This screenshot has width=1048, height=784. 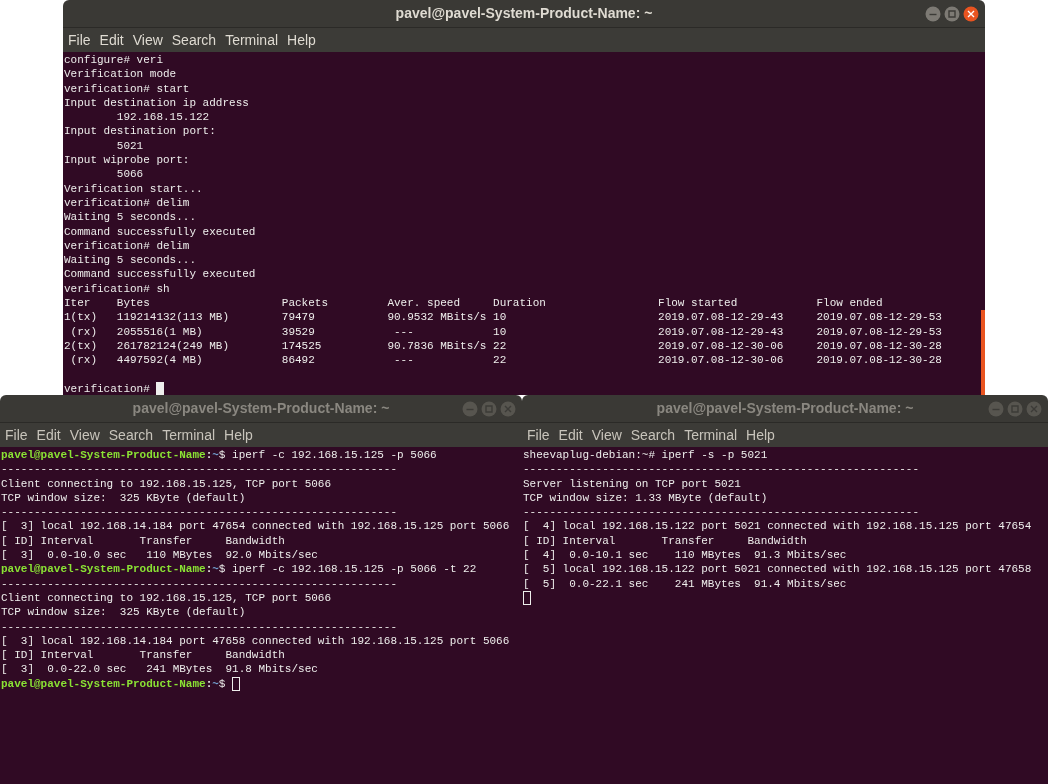 I want to click on table-cell-text: 2(tx), so click(x=81, y=346).